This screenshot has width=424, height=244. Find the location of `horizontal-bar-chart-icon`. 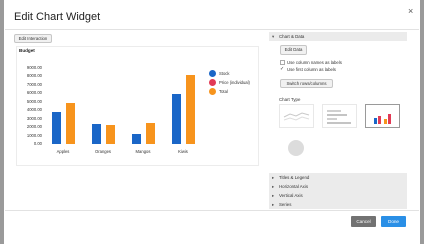

horizontal-bar-chart-icon is located at coordinates (339, 117).